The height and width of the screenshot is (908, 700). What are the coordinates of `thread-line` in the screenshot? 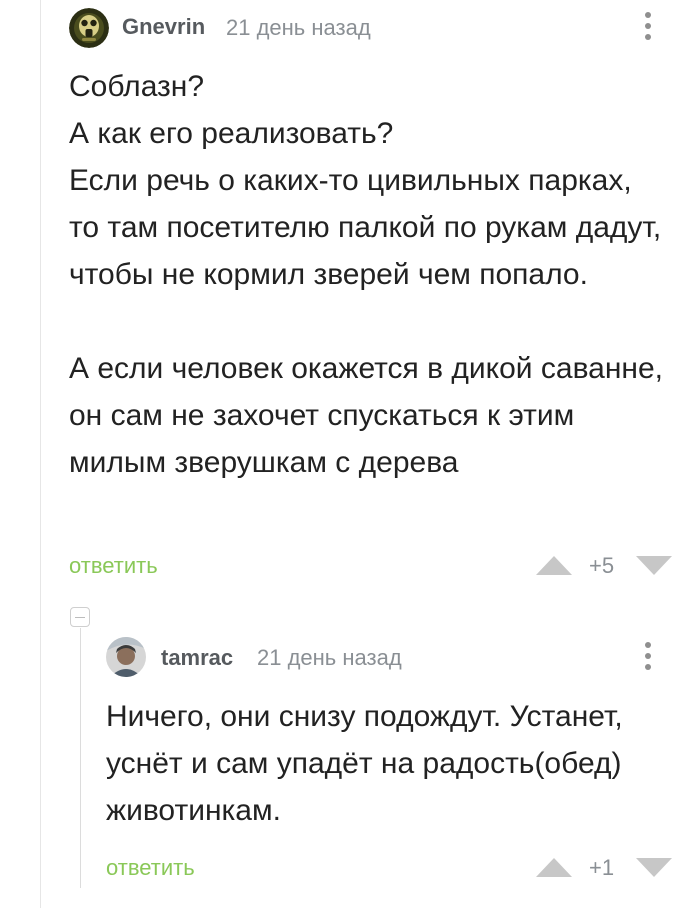 It's located at (40, 454).